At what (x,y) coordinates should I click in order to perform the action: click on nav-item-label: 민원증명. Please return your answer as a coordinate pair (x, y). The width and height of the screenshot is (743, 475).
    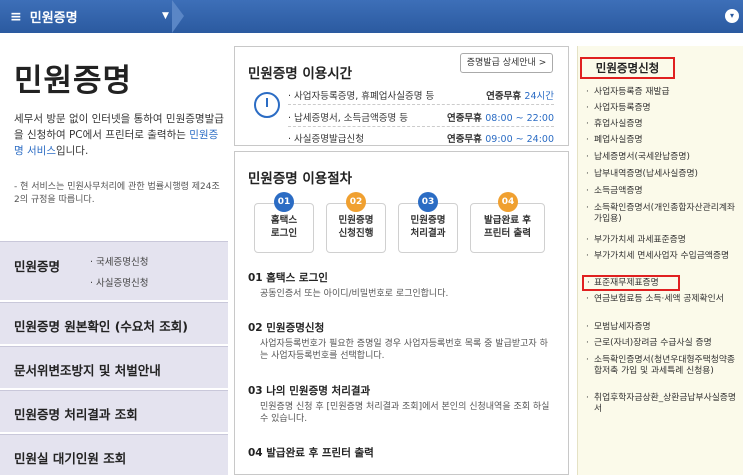
    Looking at the image, I should click on (37, 266).